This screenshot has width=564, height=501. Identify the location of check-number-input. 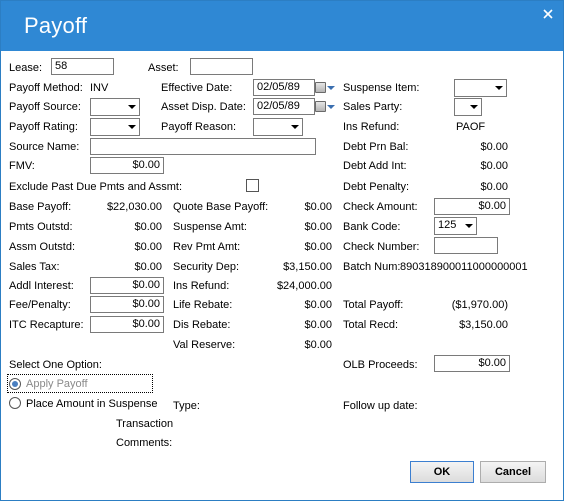
(466, 245).